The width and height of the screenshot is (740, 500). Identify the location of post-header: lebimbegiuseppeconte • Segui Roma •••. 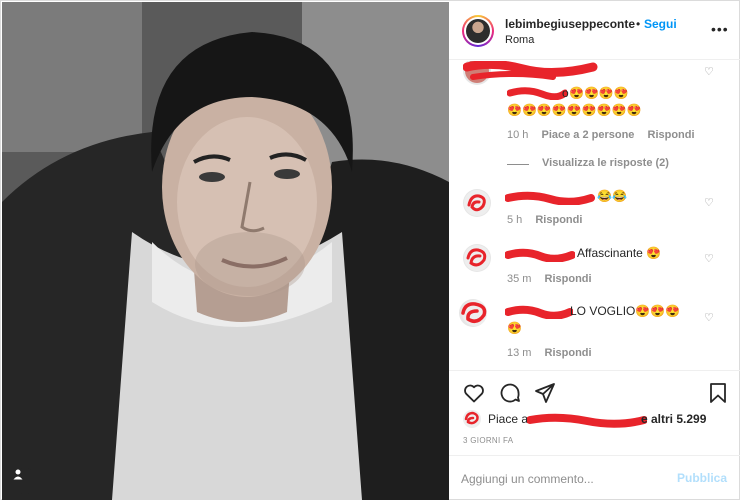
(594, 31).